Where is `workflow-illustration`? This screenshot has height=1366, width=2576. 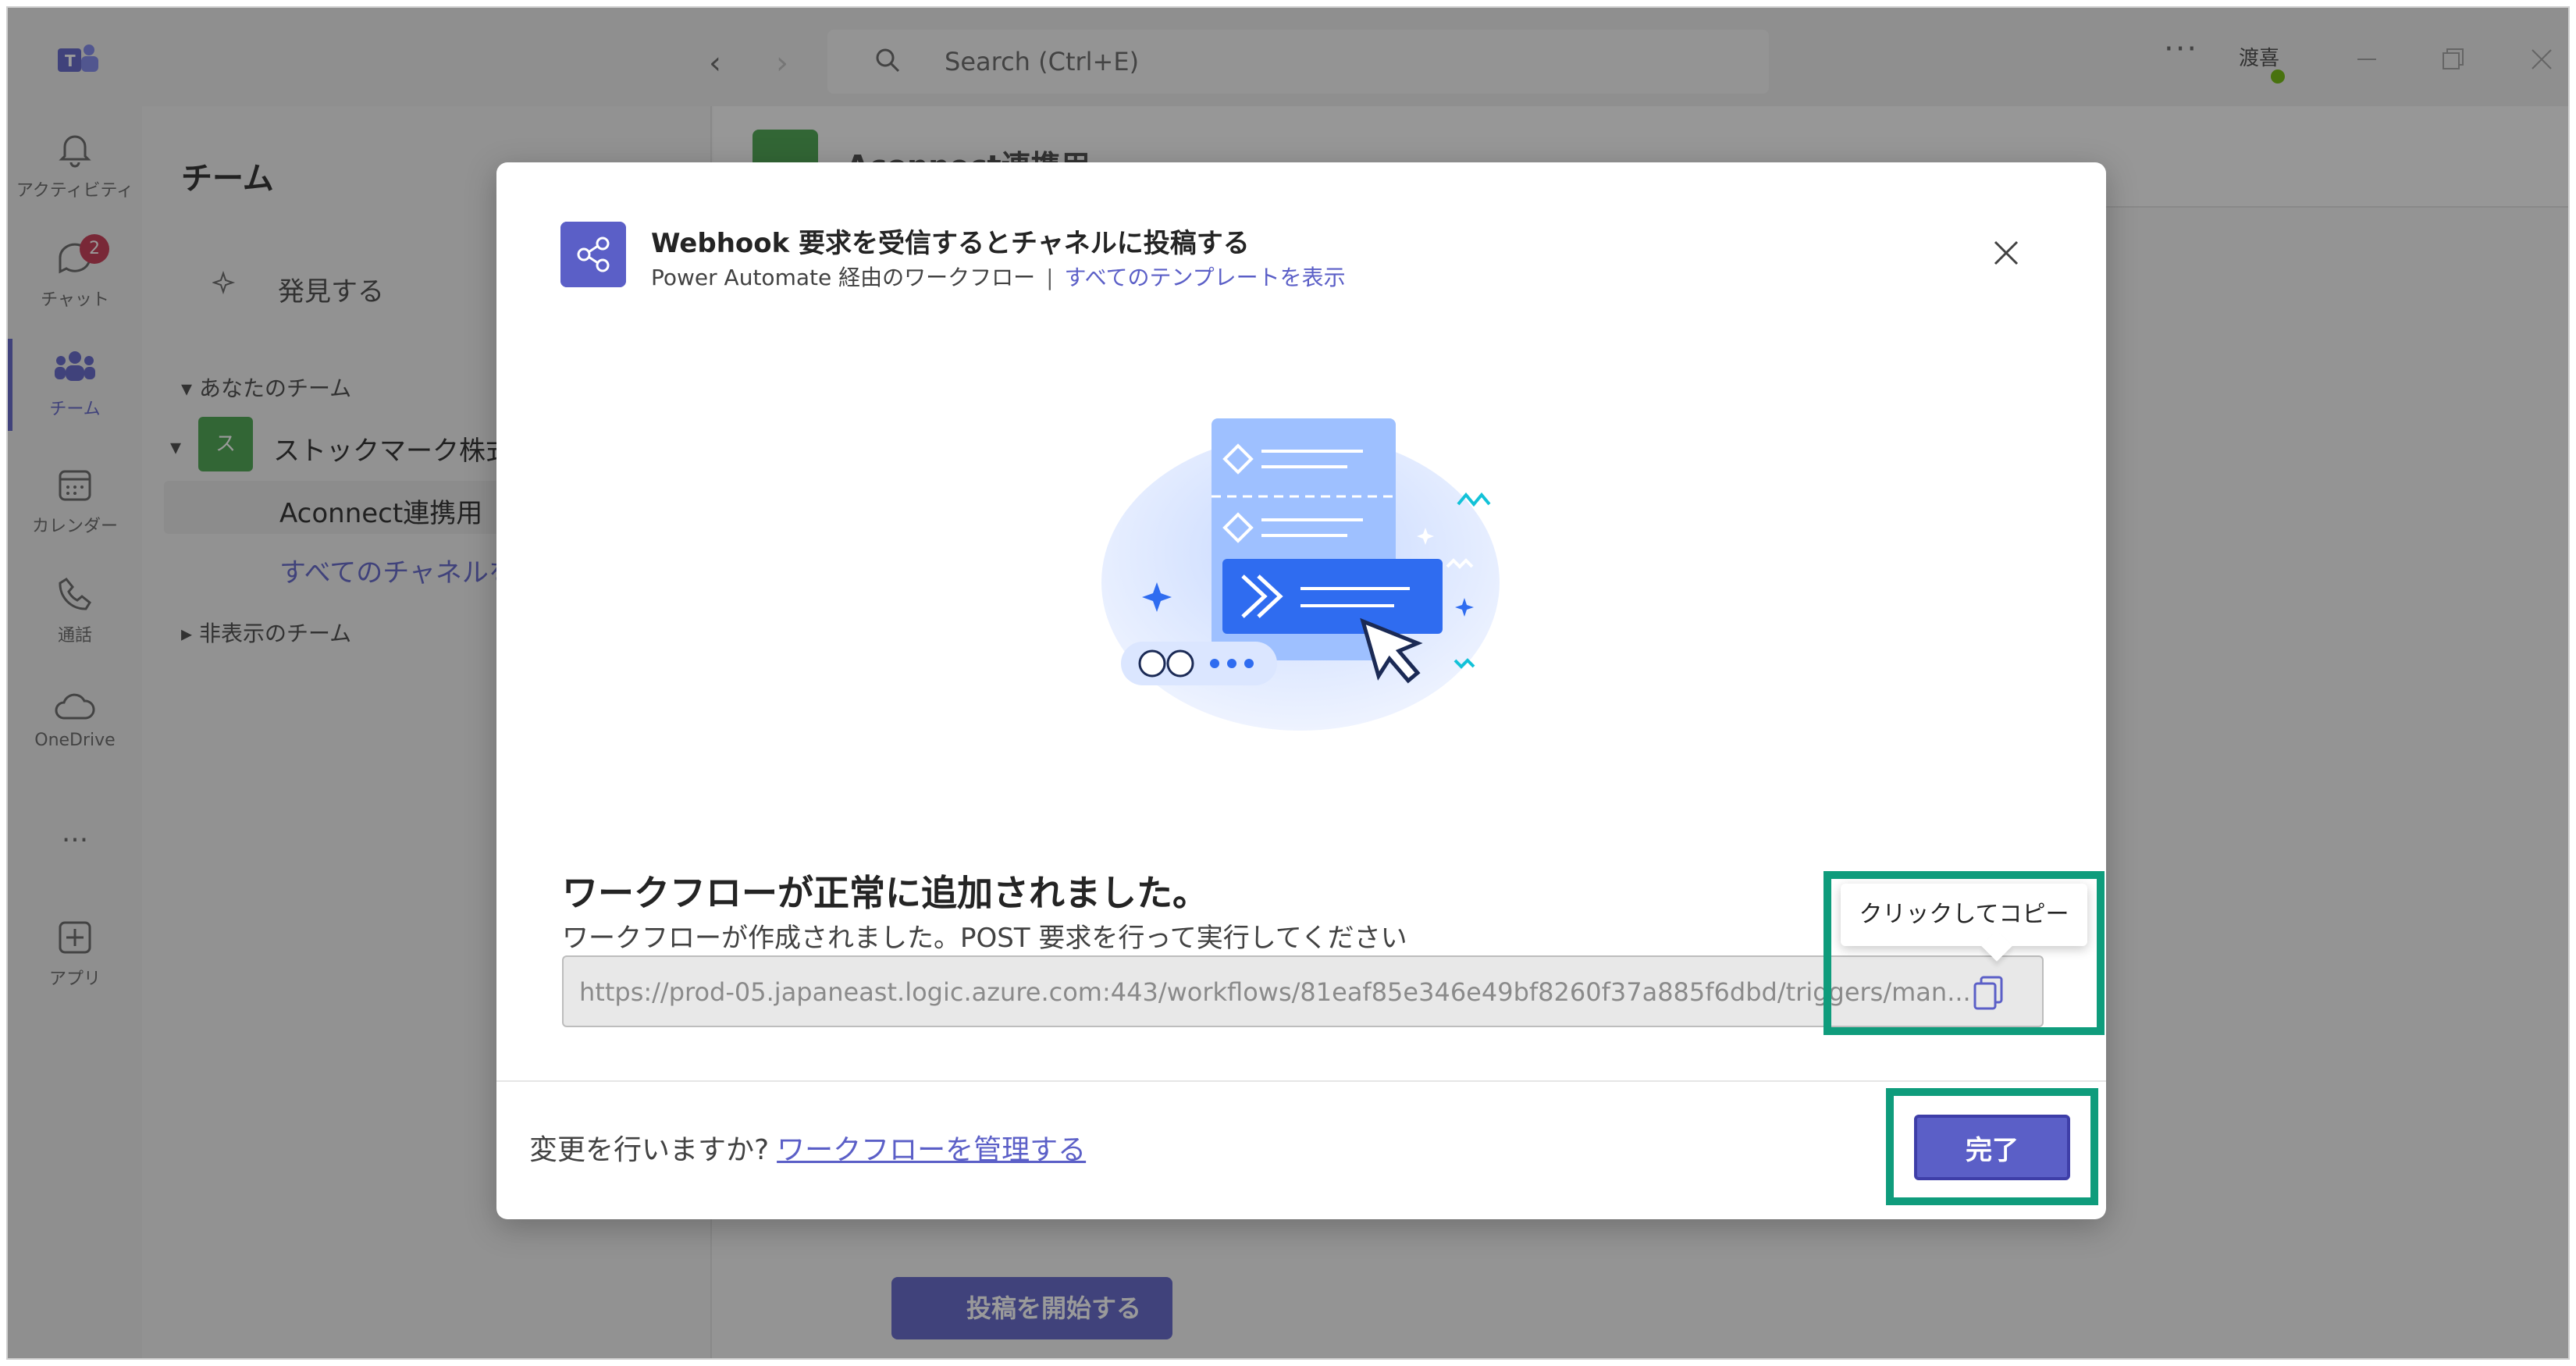
workflow-illustration is located at coordinates (1300, 574).